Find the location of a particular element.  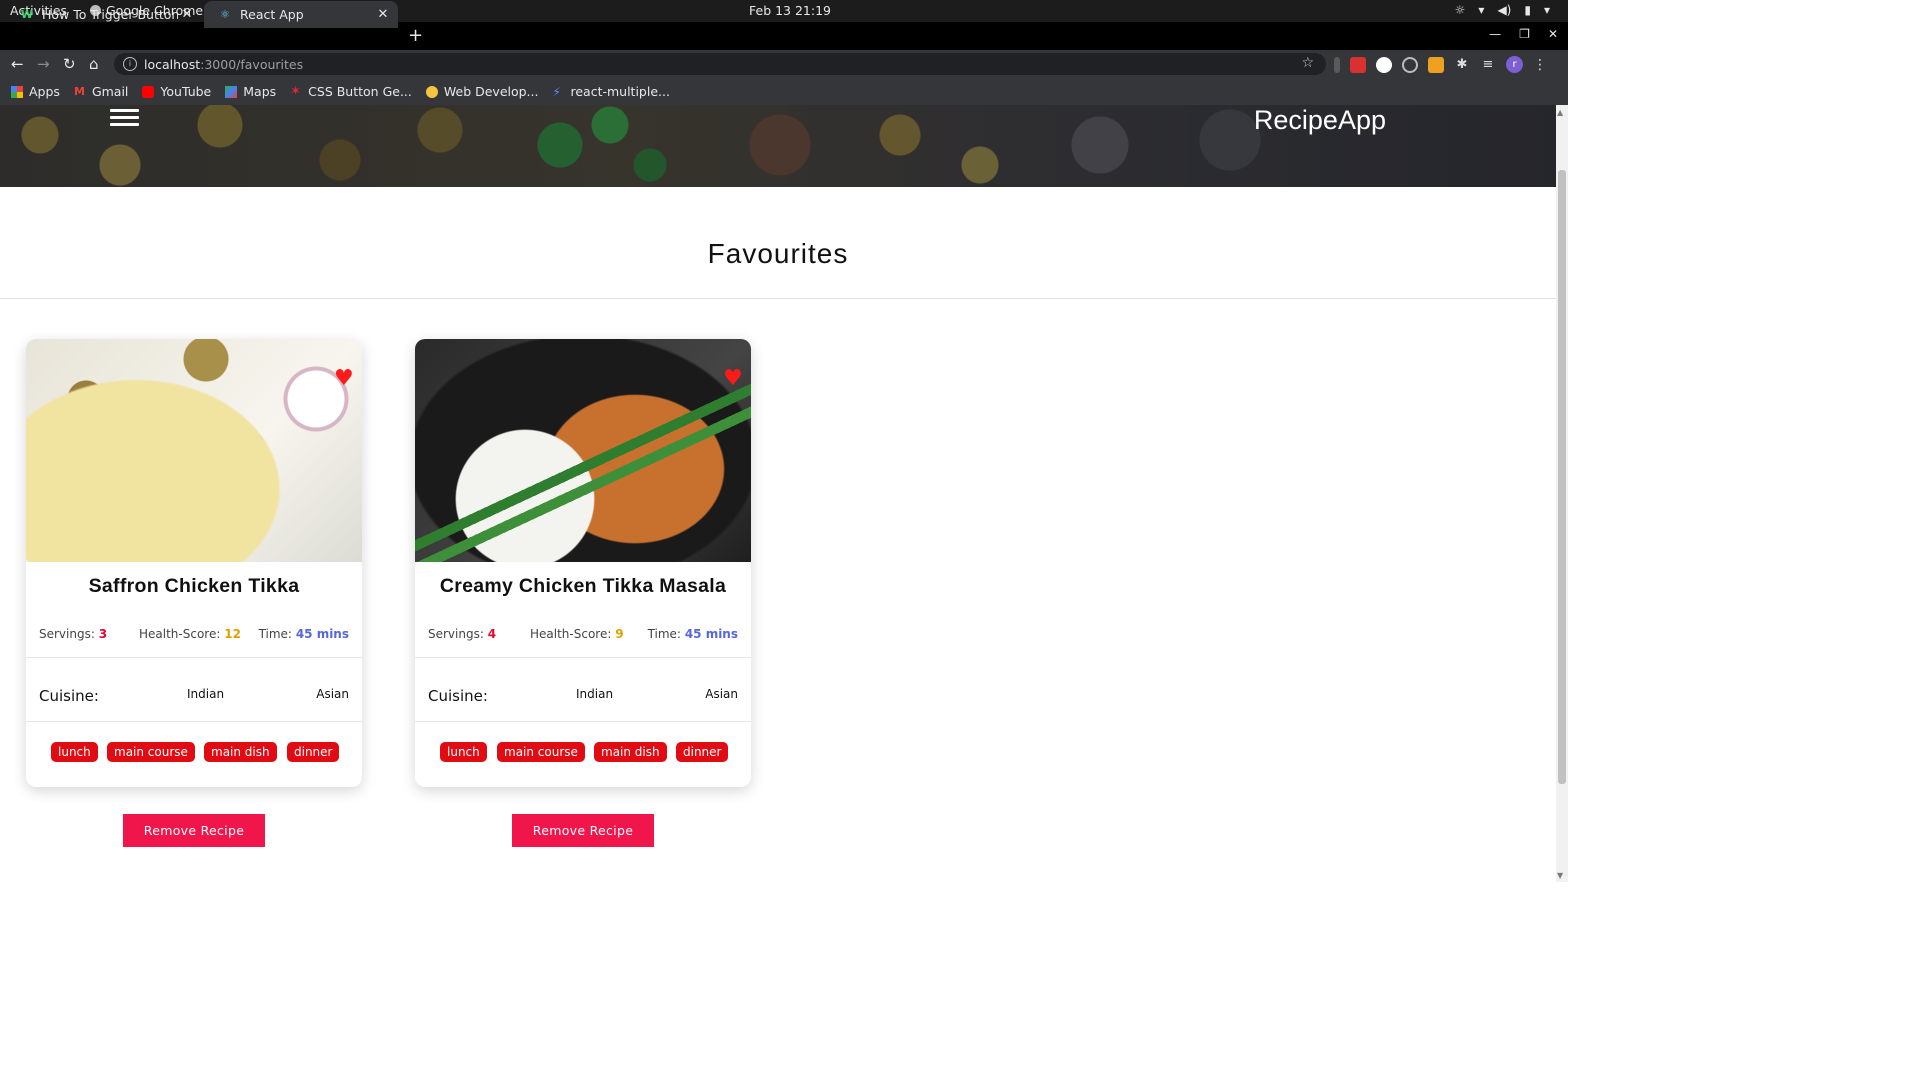

minimize-icon: — is located at coordinates (1495, 34).